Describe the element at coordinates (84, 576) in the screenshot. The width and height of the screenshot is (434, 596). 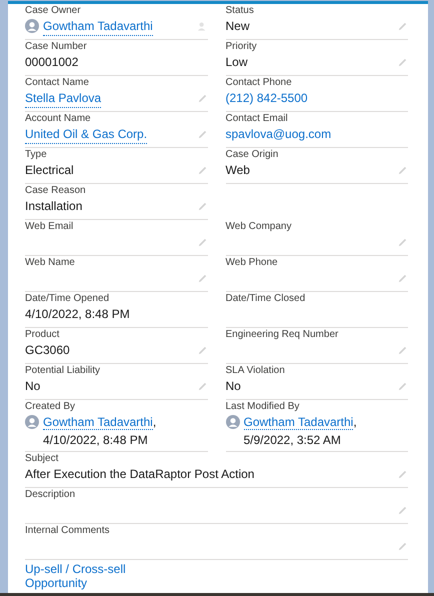
I see `section-link: Up-sell / Cross-sell Opportunity` at that location.